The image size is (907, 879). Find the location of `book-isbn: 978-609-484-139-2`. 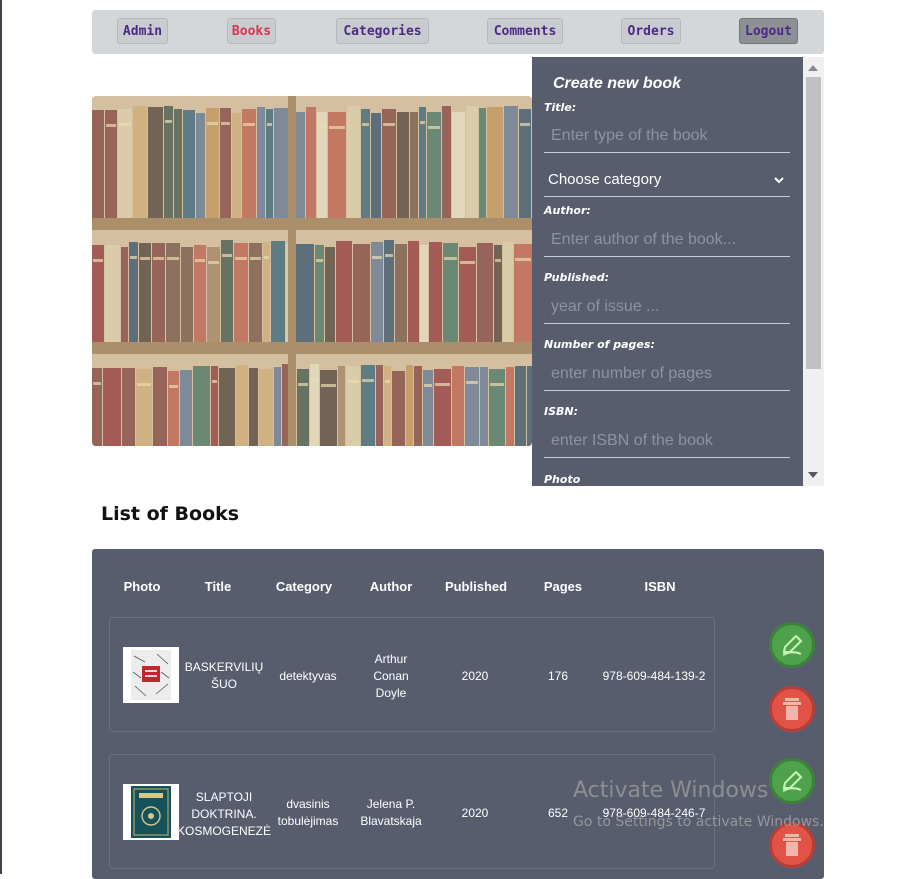

book-isbn: 978-609-484-139-2 is located at coordinates (654, 675).